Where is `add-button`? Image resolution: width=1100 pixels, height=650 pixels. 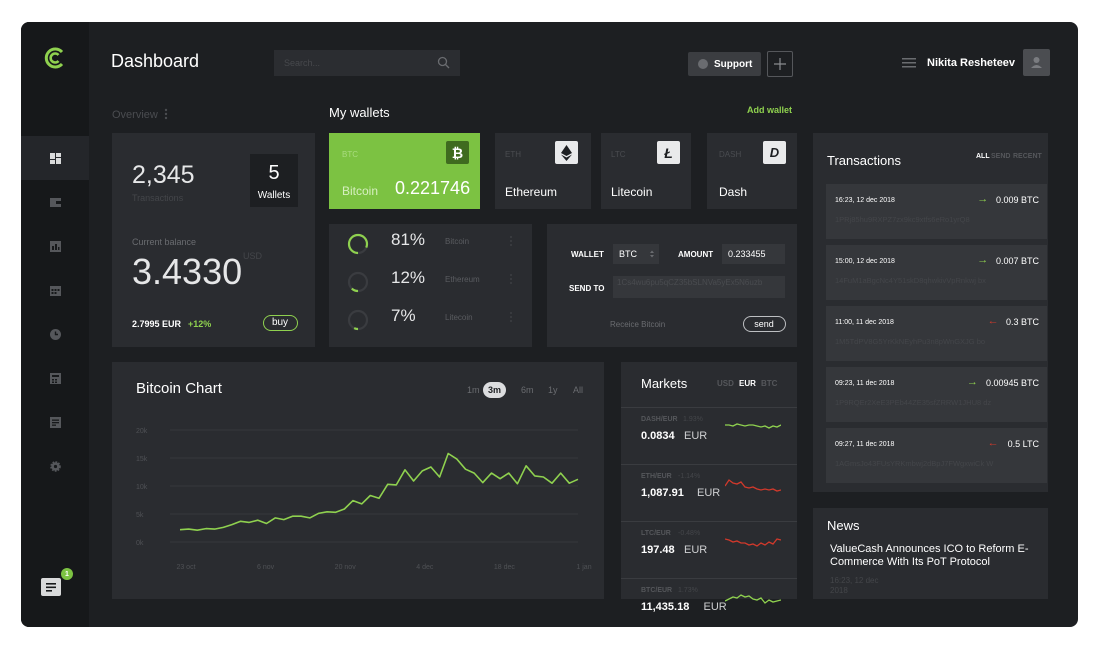
add-button is located at coordinates (780, 64).